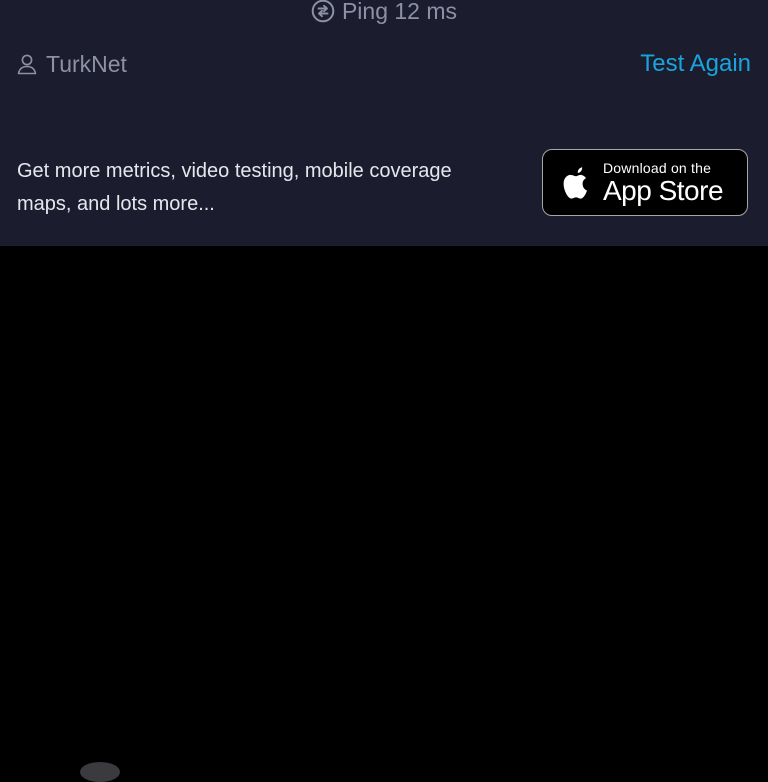 Image resolution: width=768 pixels, height=782 pixels. What do you see at coordinates (399, 12) in the screenshot?
I see `ping-label: Ping 12 ms` at bounding box center [399, 12].